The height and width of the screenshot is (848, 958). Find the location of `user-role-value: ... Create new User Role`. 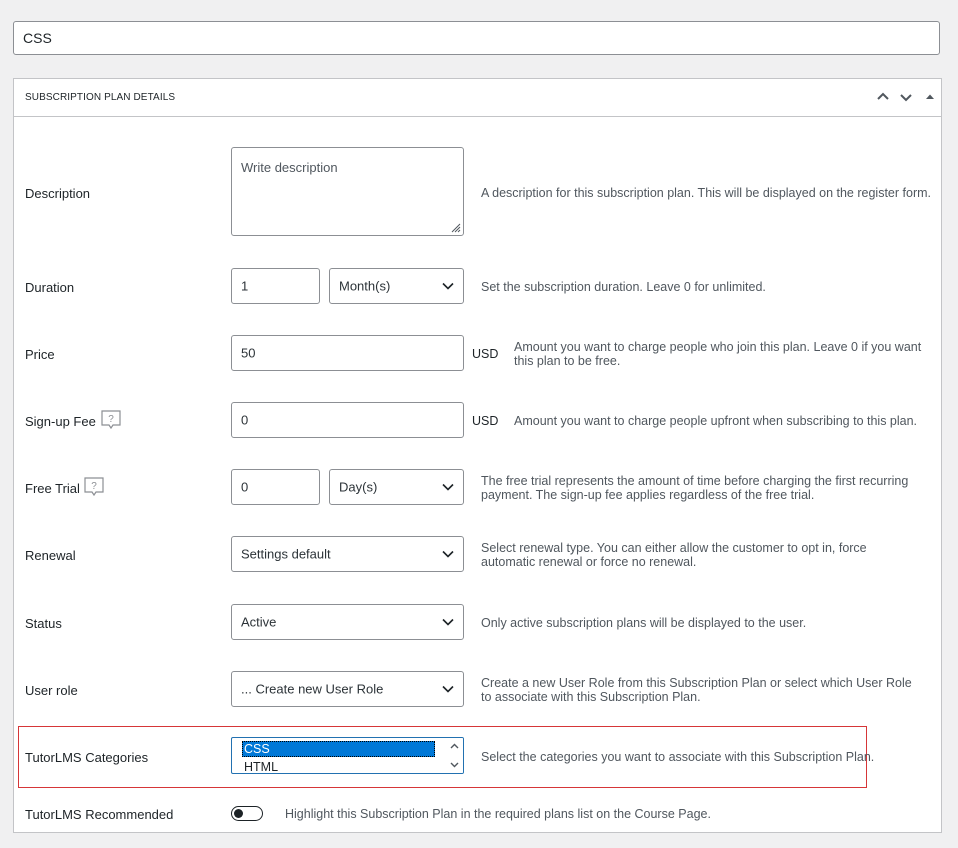

user-role-value: ... Create new User Role is located at coordinates (312, 689).